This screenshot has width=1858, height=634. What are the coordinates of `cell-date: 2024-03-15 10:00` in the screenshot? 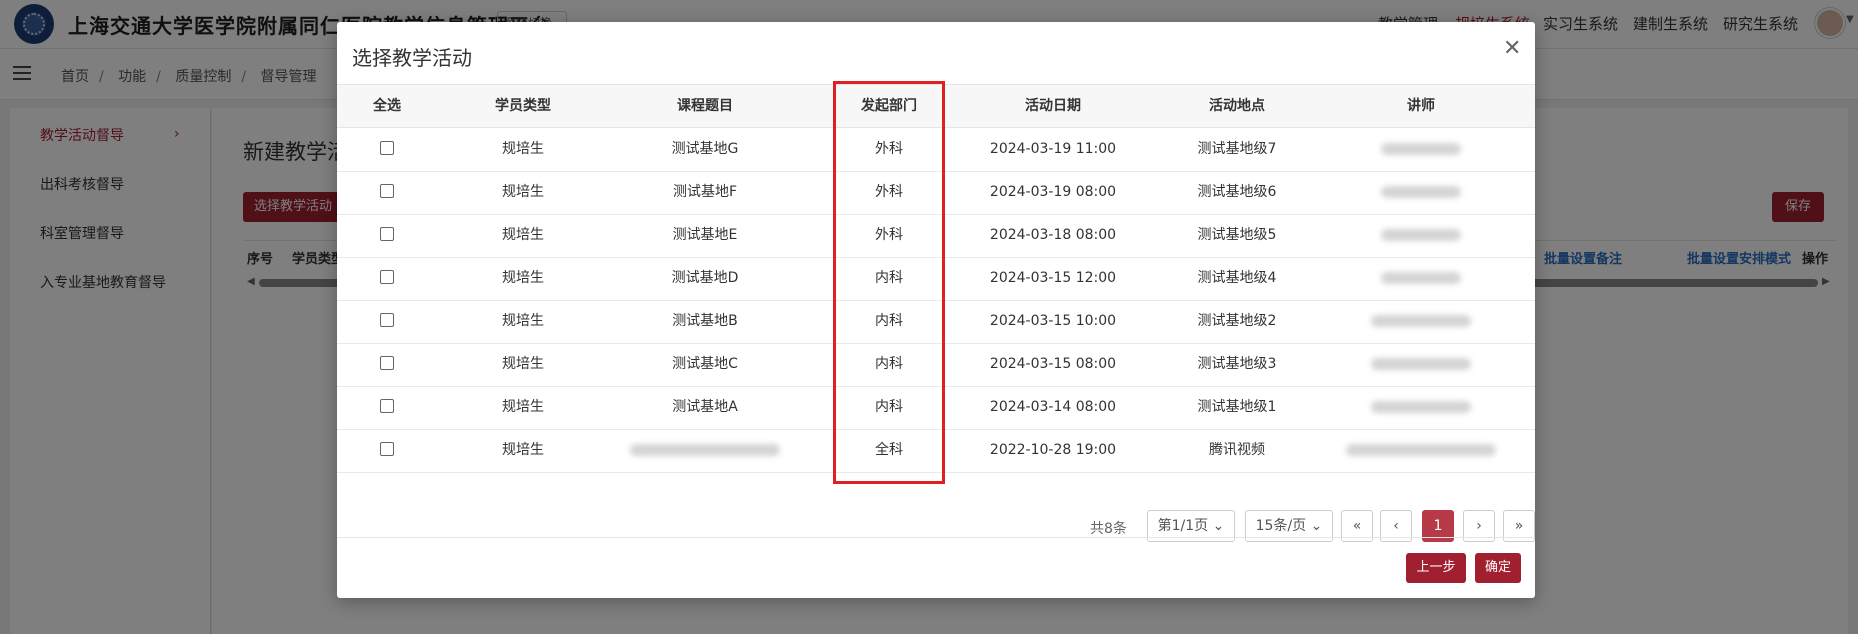 It's located at (1053, 321).